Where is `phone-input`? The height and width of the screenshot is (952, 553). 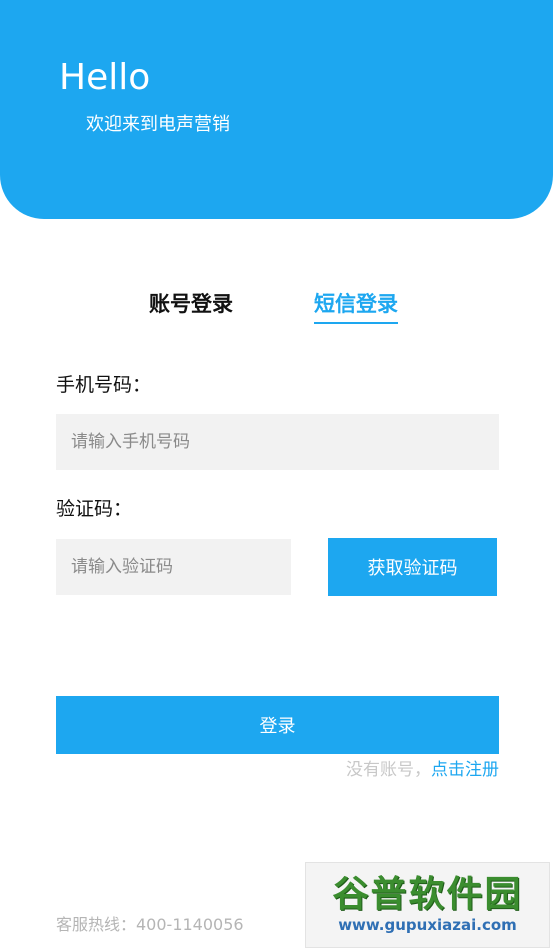 phone-input is located at coordinates (277, 442).